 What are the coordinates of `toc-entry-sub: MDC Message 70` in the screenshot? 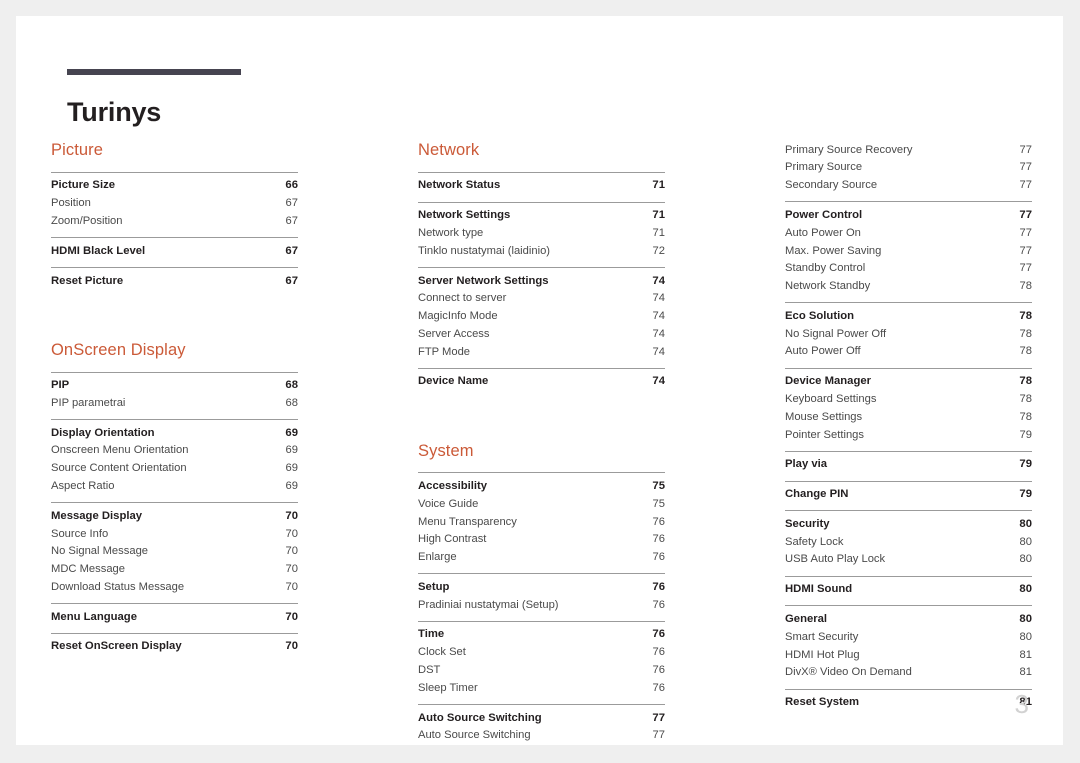 It's located at (174, 570).